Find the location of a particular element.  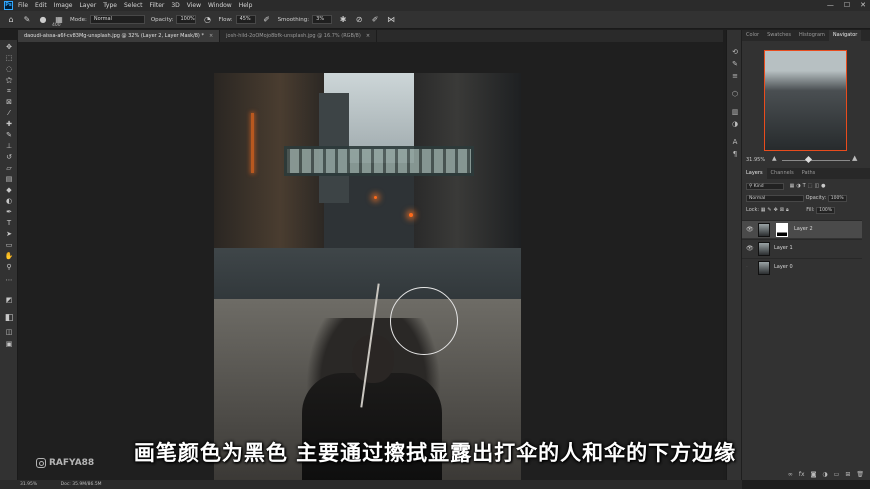

blur-tool-icon: ◆ is located at coordinates (9, 190).